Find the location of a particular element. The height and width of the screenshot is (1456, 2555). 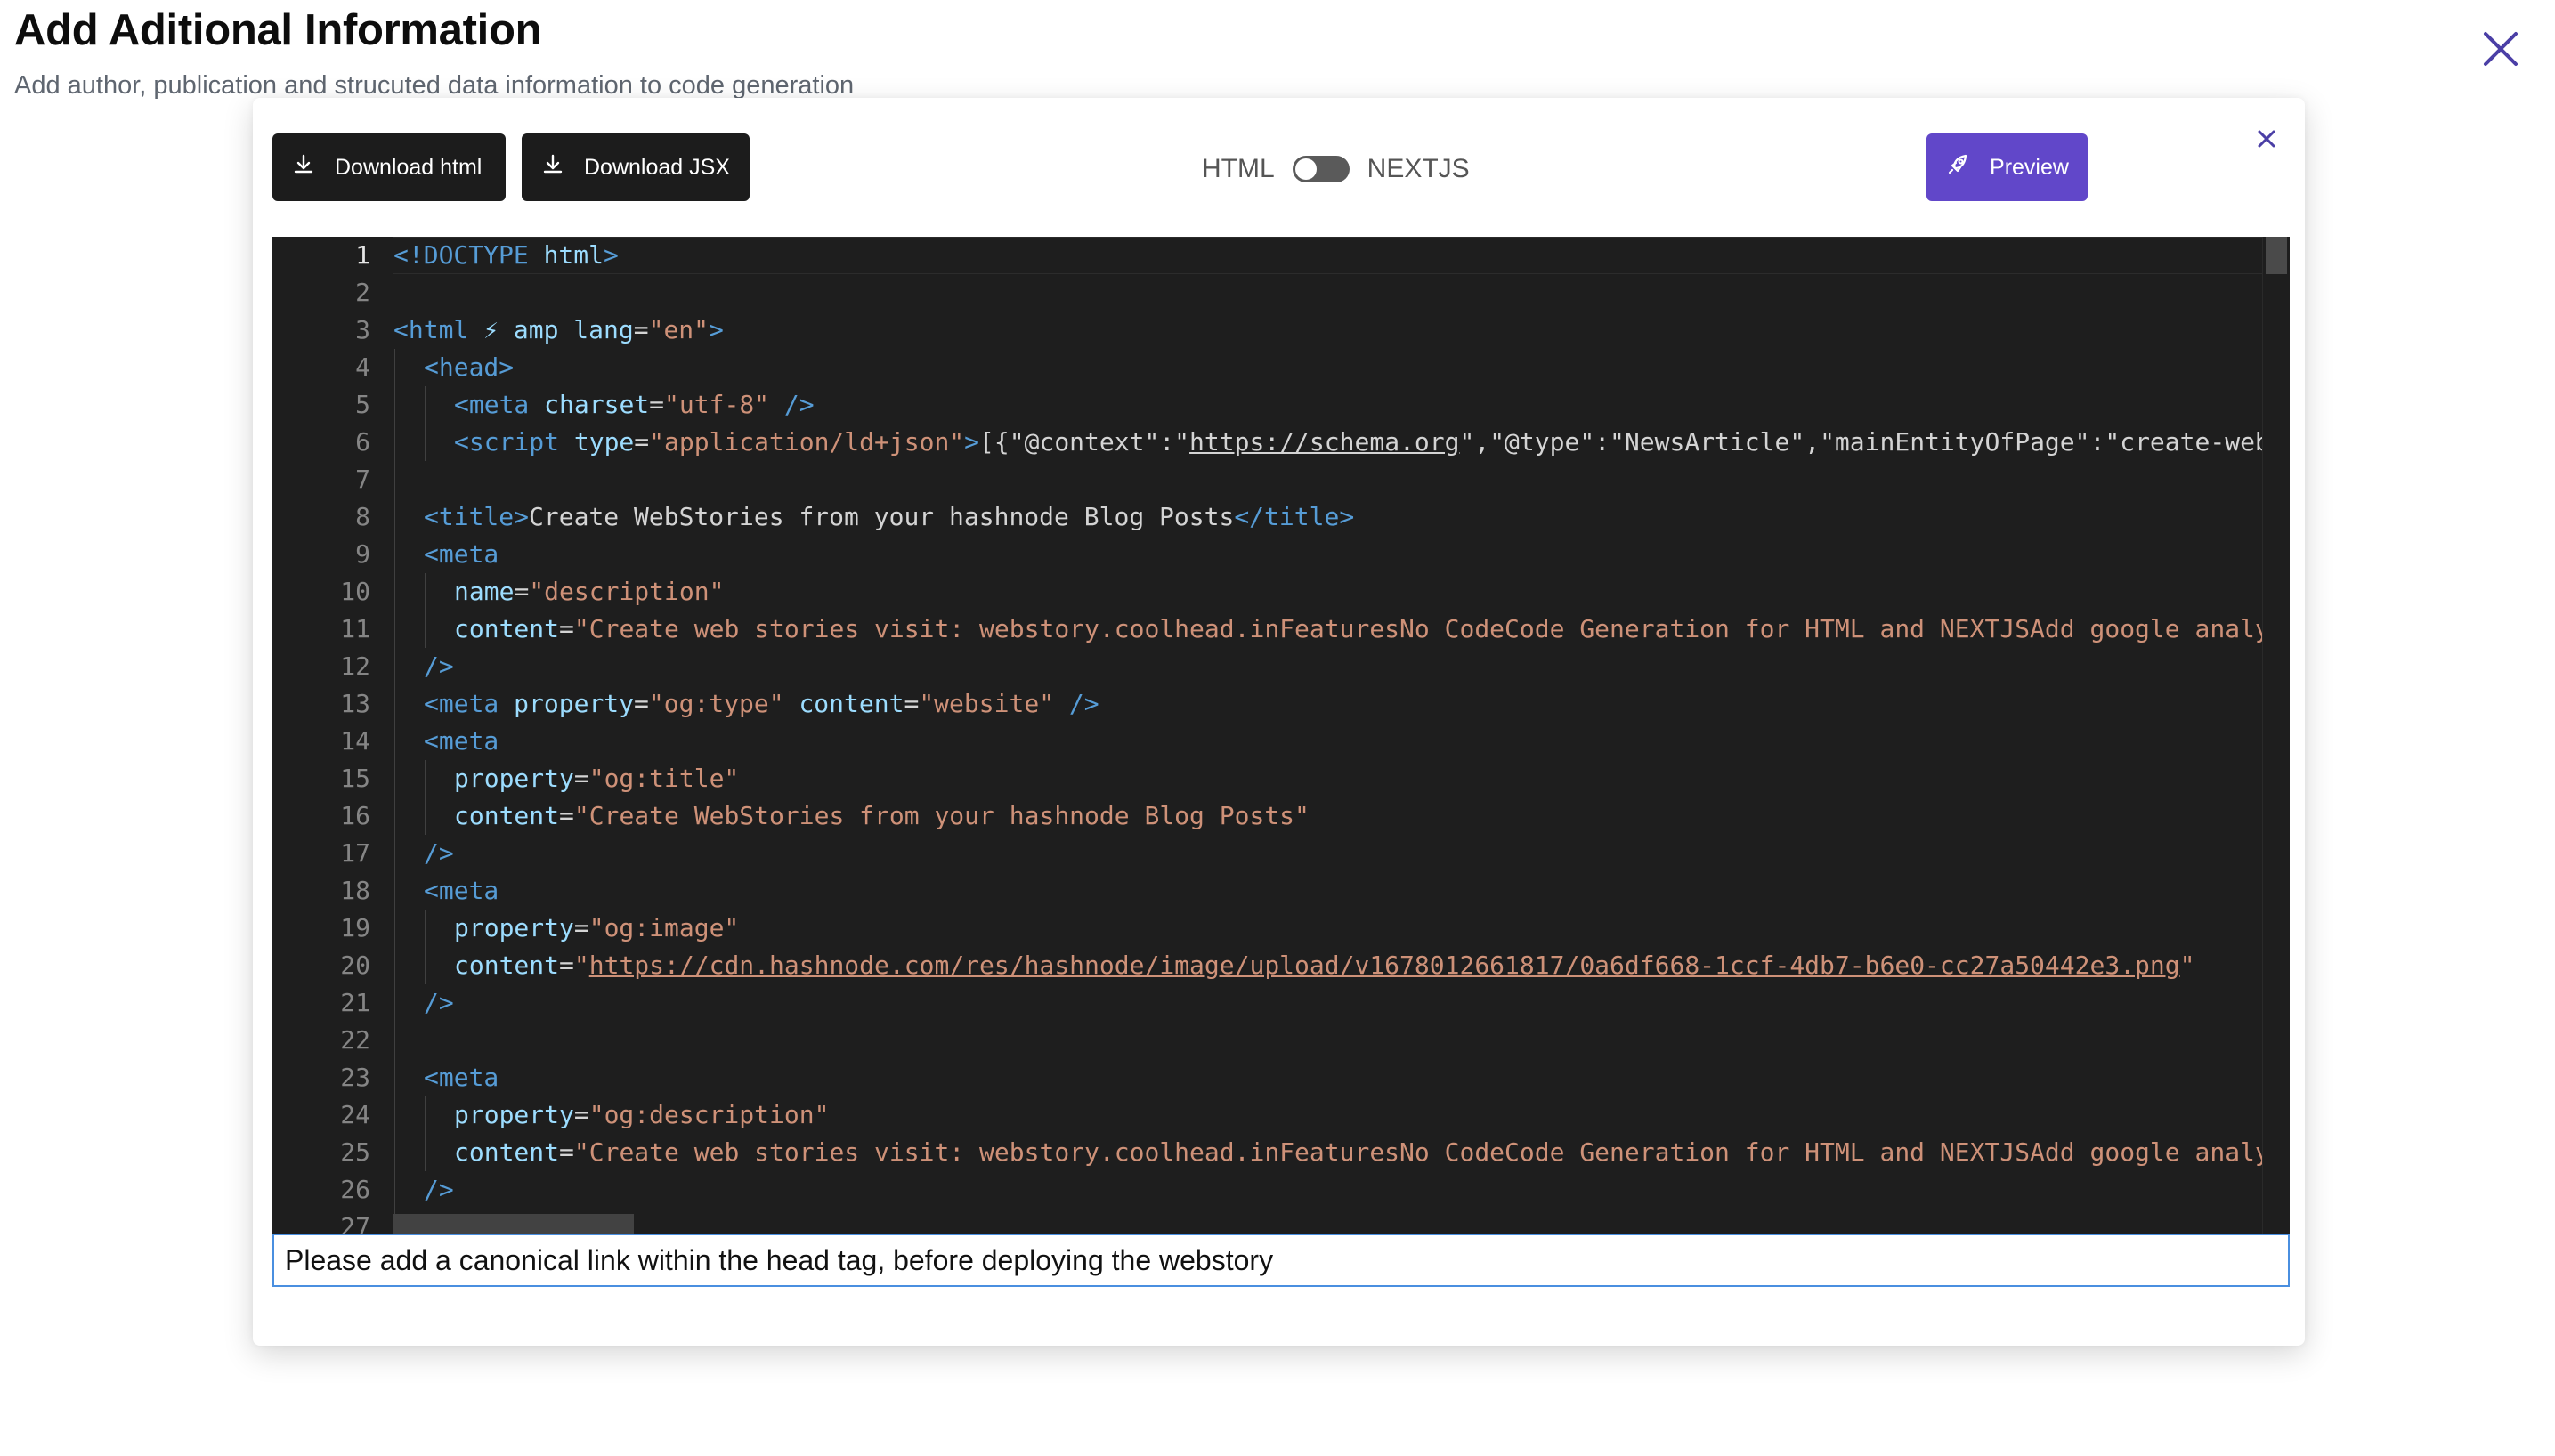

code-token: https://schema.org is located at coordinates (1324, 442).